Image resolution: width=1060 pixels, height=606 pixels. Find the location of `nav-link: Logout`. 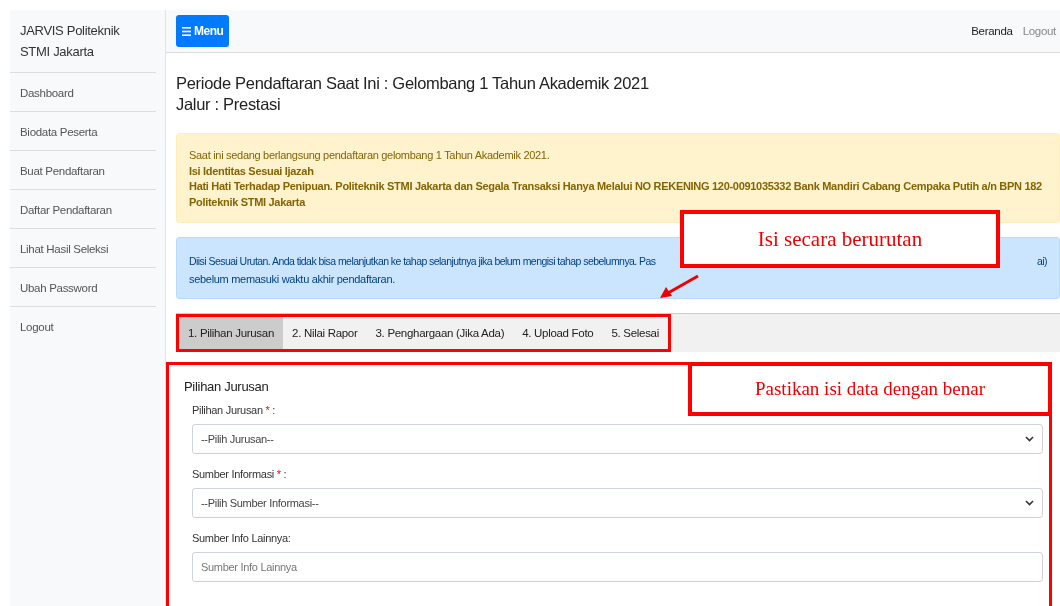

nav-link: Logout is located at coordinates (1039, 31).